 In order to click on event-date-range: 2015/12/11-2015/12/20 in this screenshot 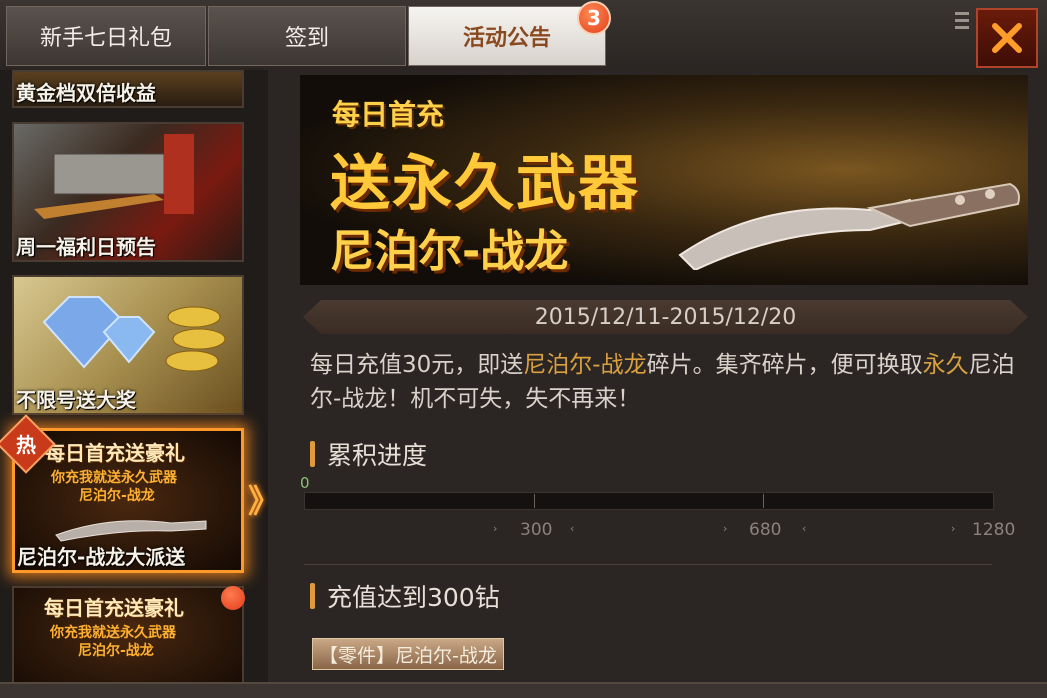, I will do `click(665, 317)`.